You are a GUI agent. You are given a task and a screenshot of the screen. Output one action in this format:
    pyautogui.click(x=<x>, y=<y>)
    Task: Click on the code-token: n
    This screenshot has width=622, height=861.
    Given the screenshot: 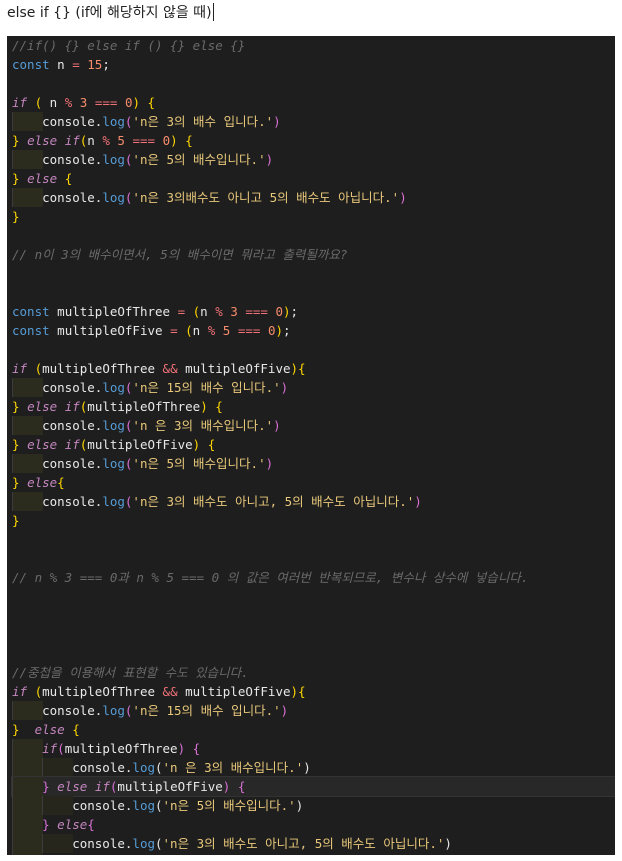 What is the action you would take?
    pyautogui.click(x=200, y=330)
    